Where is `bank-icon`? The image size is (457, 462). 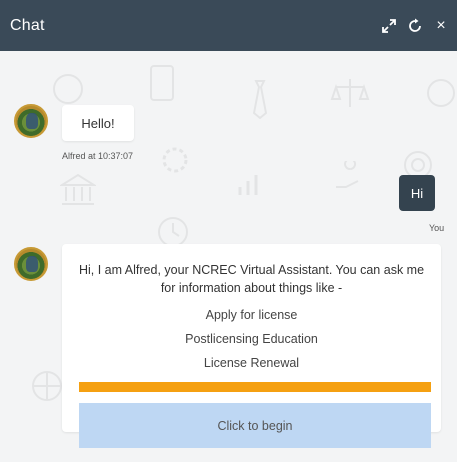 bank-icon is located at coordinates (78, 189).